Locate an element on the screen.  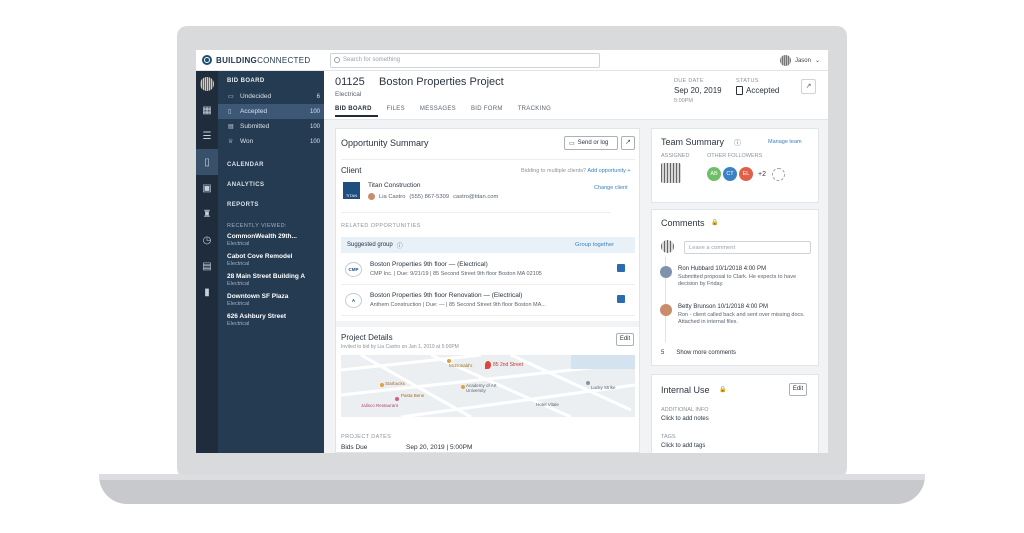
contact-name: Lia Castro is located at coordinates (392, 196).